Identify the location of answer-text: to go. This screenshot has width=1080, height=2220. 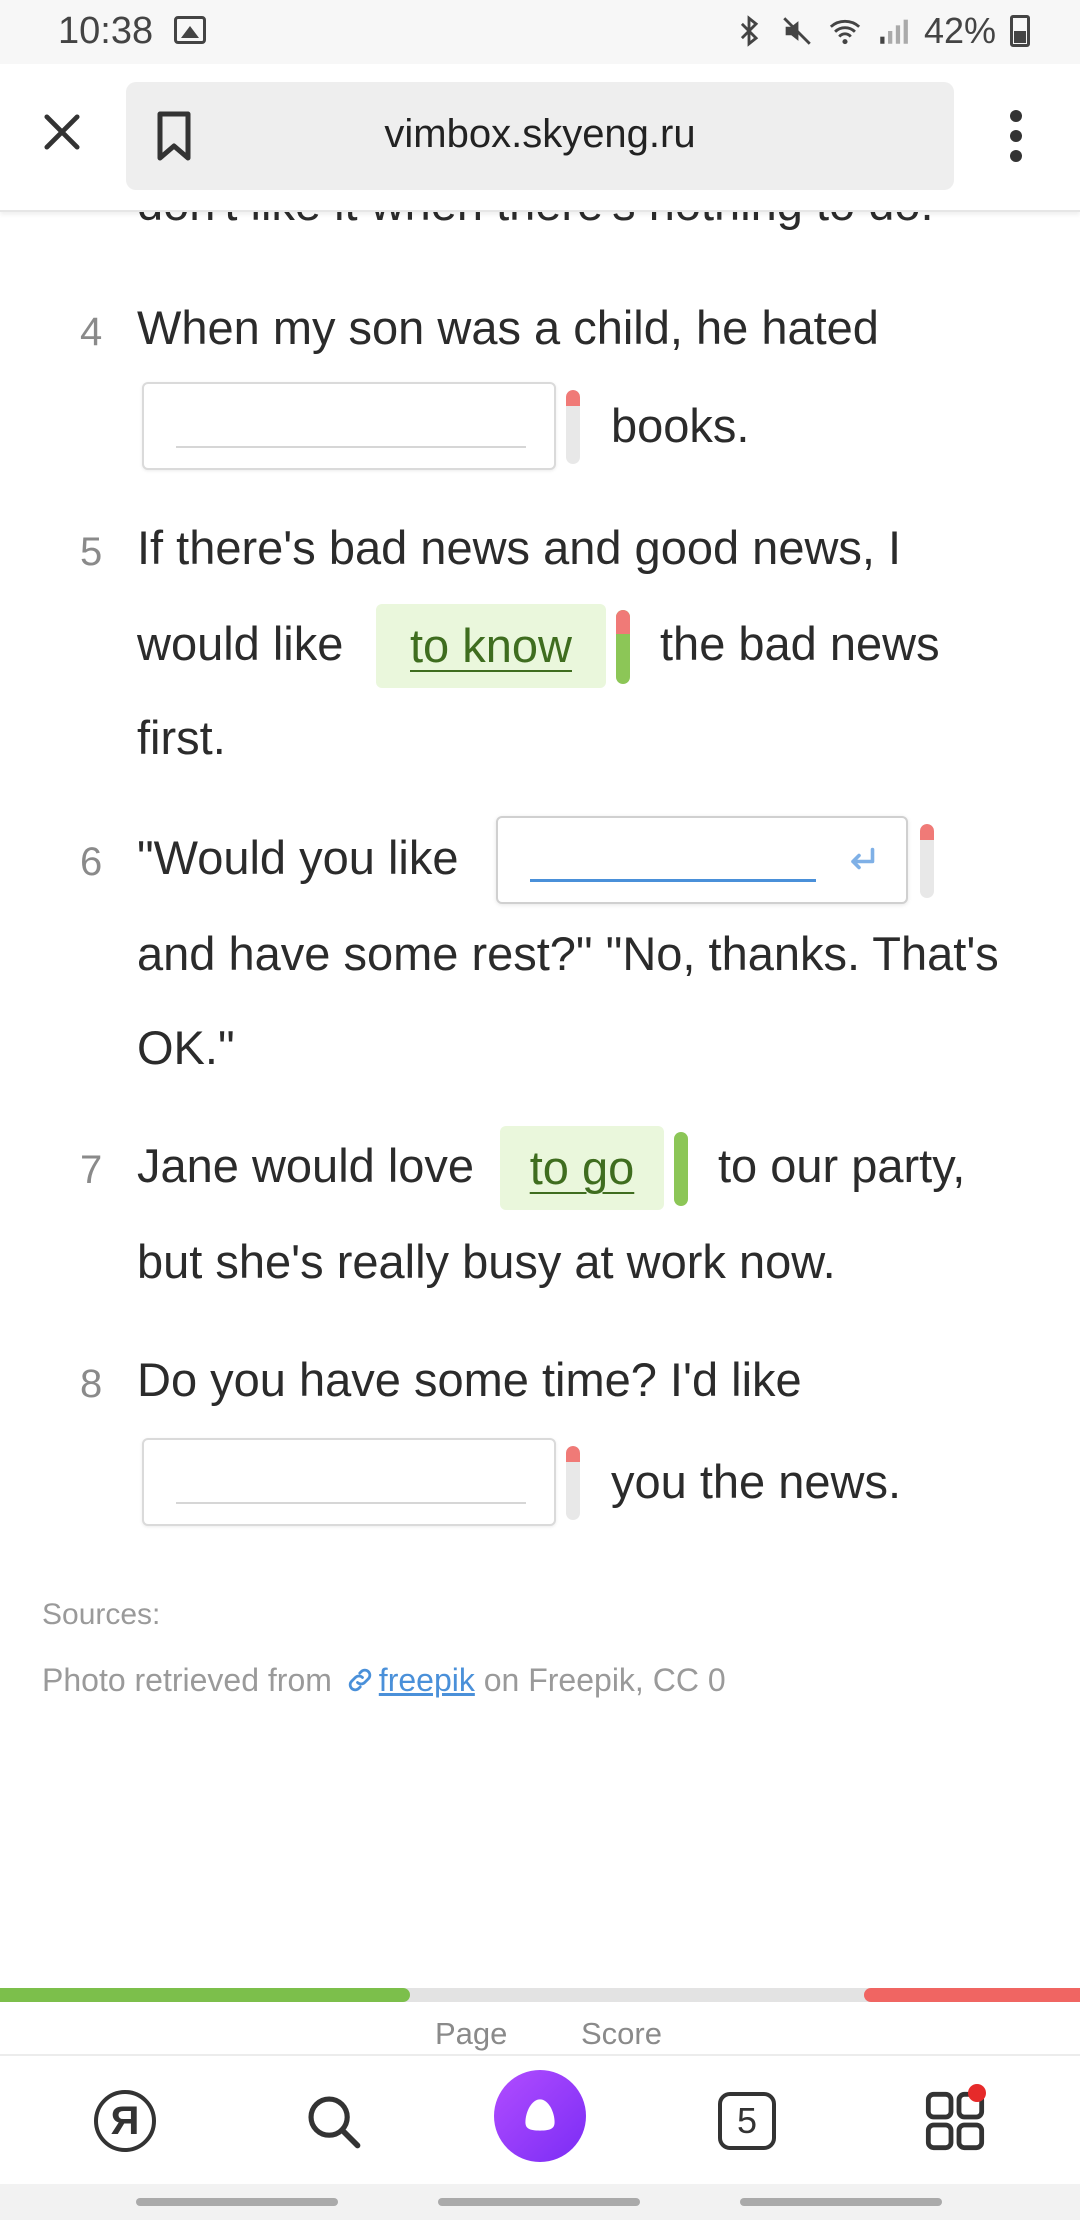
(582, 1167).